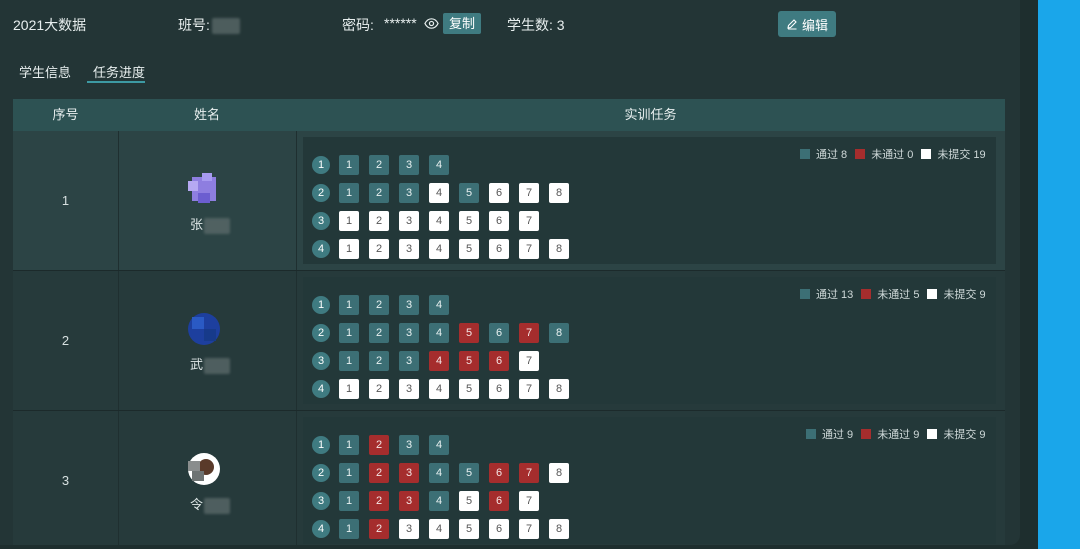  Describe the element at coordinates (210, 504) in the screenshot. I see `student-name: 令` at that location.